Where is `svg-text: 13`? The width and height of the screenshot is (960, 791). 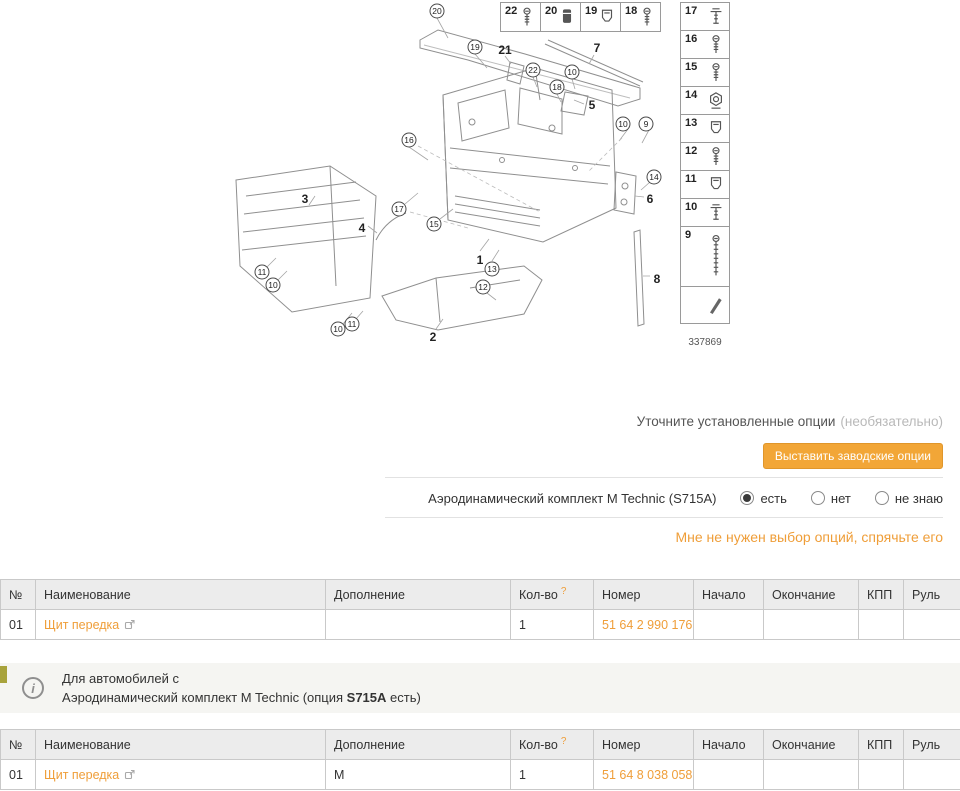
svg-text: 13 is located at coordinates (492, 269).